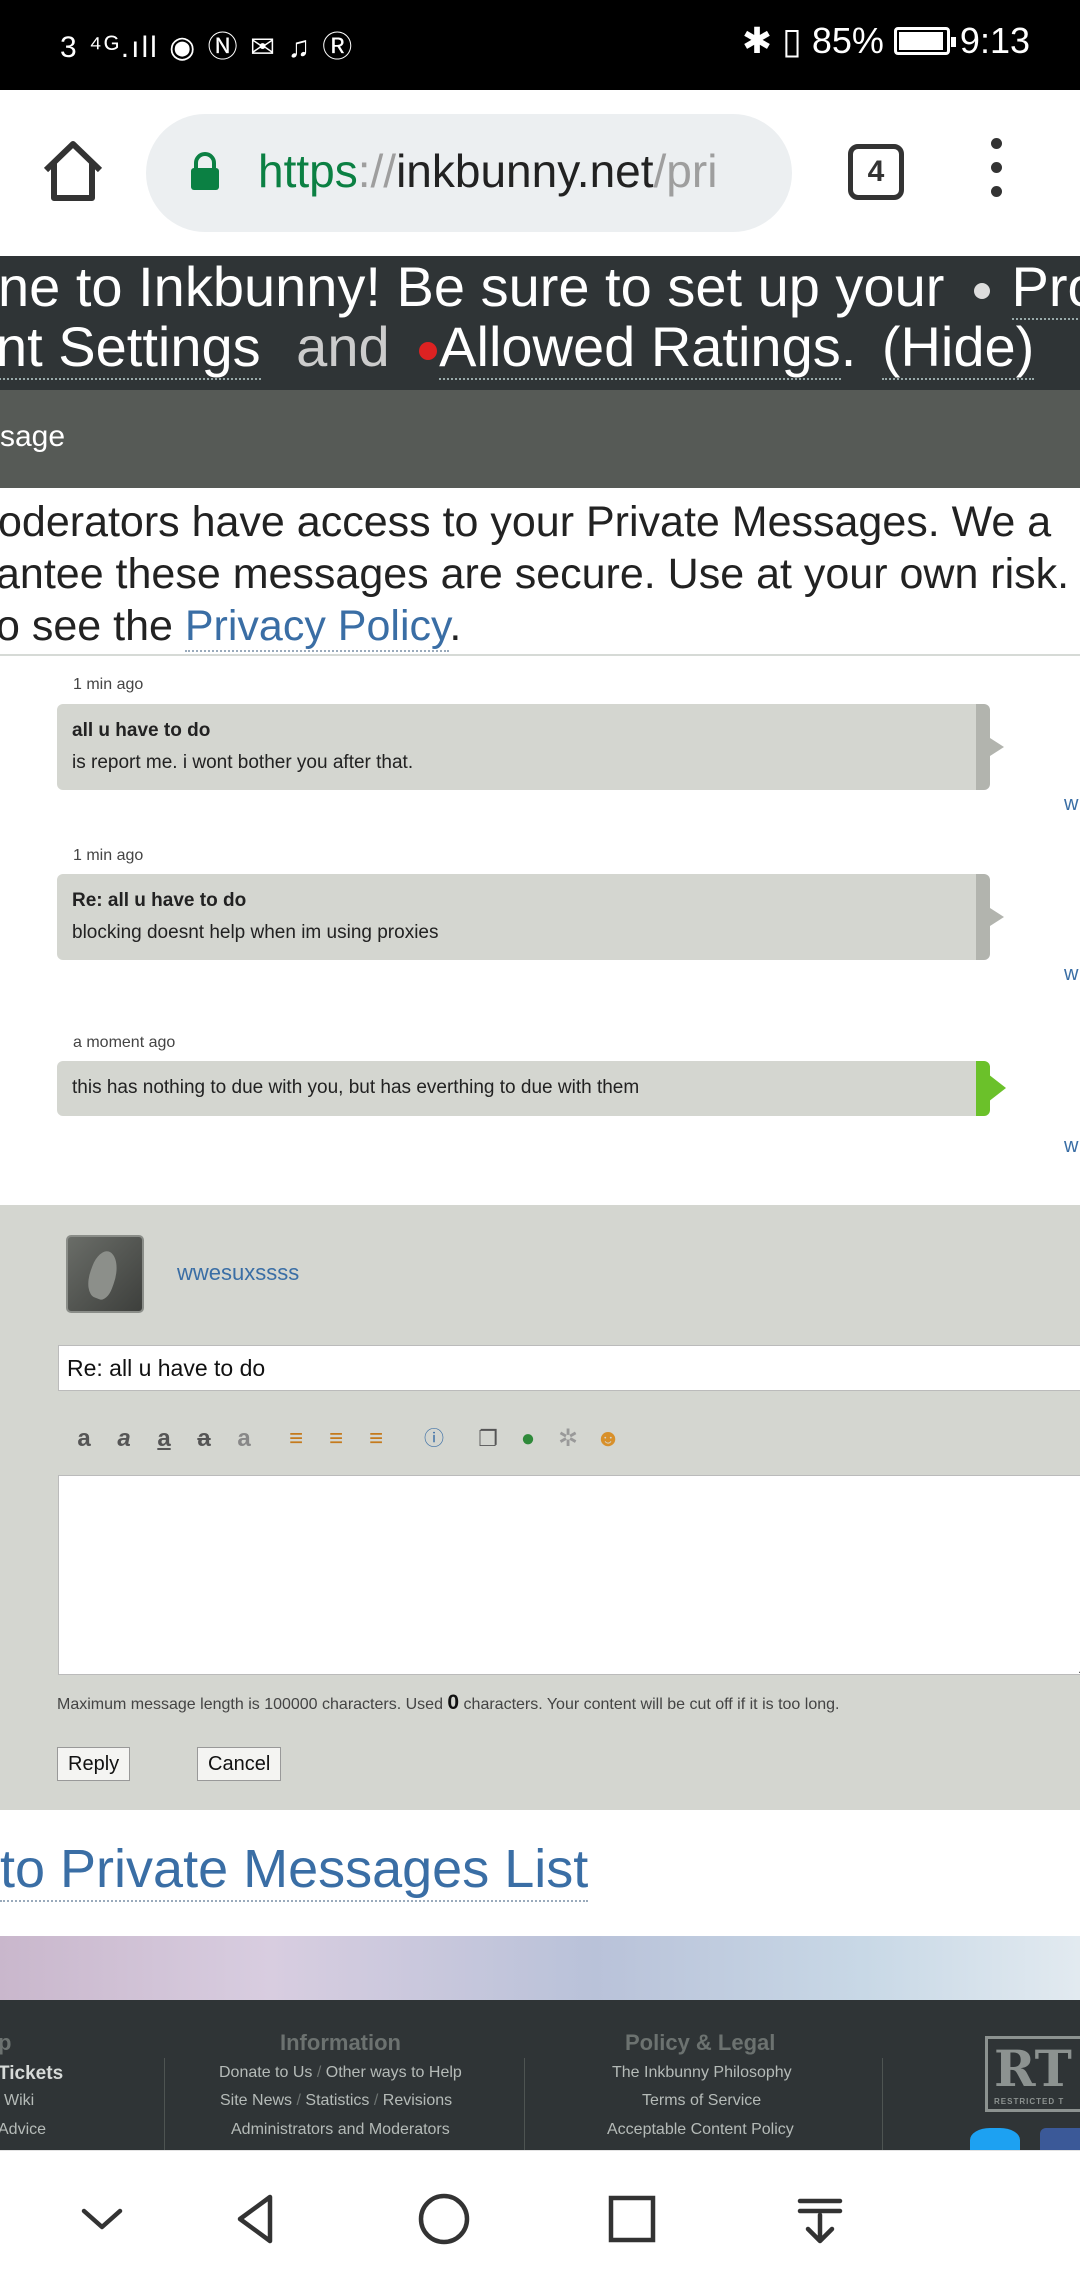  I want to click on donate-link: Donate to Us, so click(265, 2072).